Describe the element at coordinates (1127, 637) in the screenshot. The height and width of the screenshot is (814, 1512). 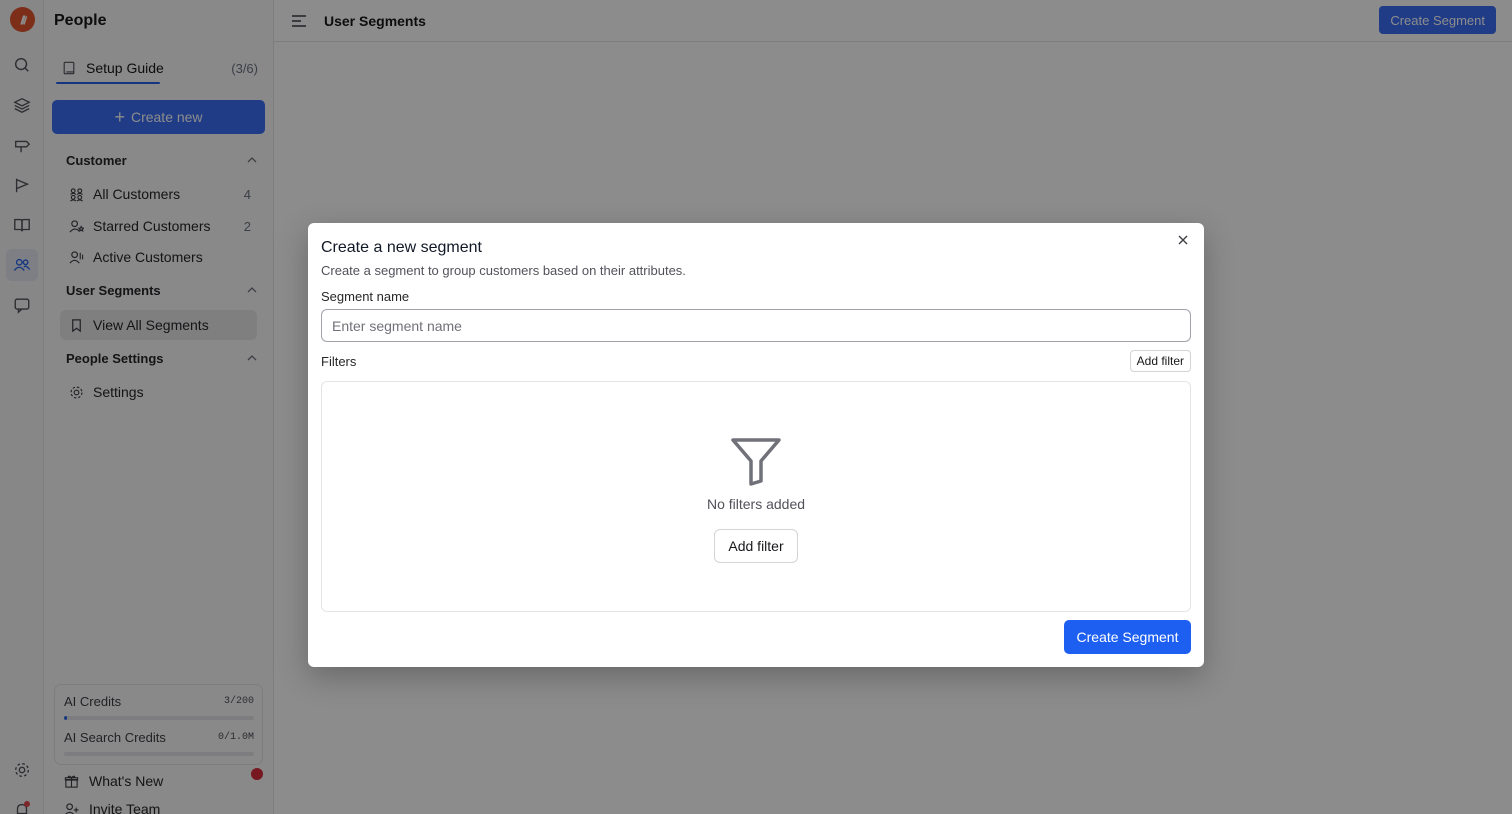
I see `create-segment-button: Create Segment` at that location.